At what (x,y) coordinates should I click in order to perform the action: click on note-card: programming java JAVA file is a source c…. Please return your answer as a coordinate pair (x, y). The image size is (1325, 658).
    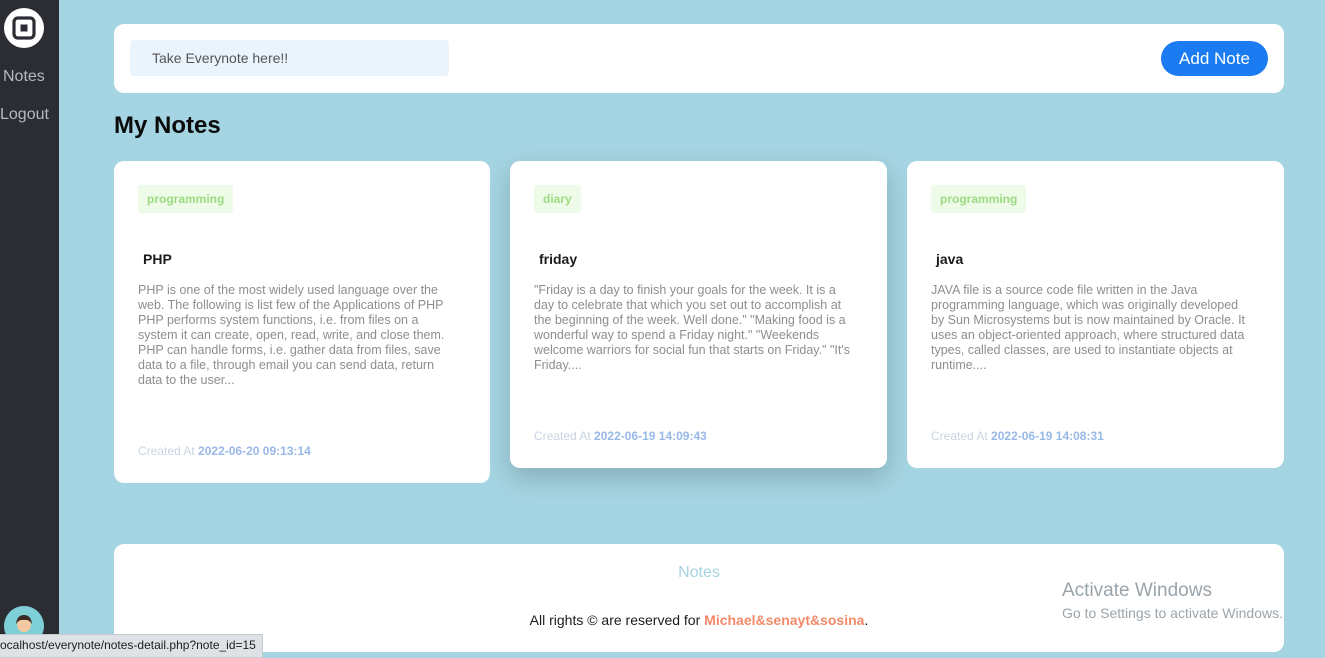
    Looking at the image, I should click on (1095, 314).